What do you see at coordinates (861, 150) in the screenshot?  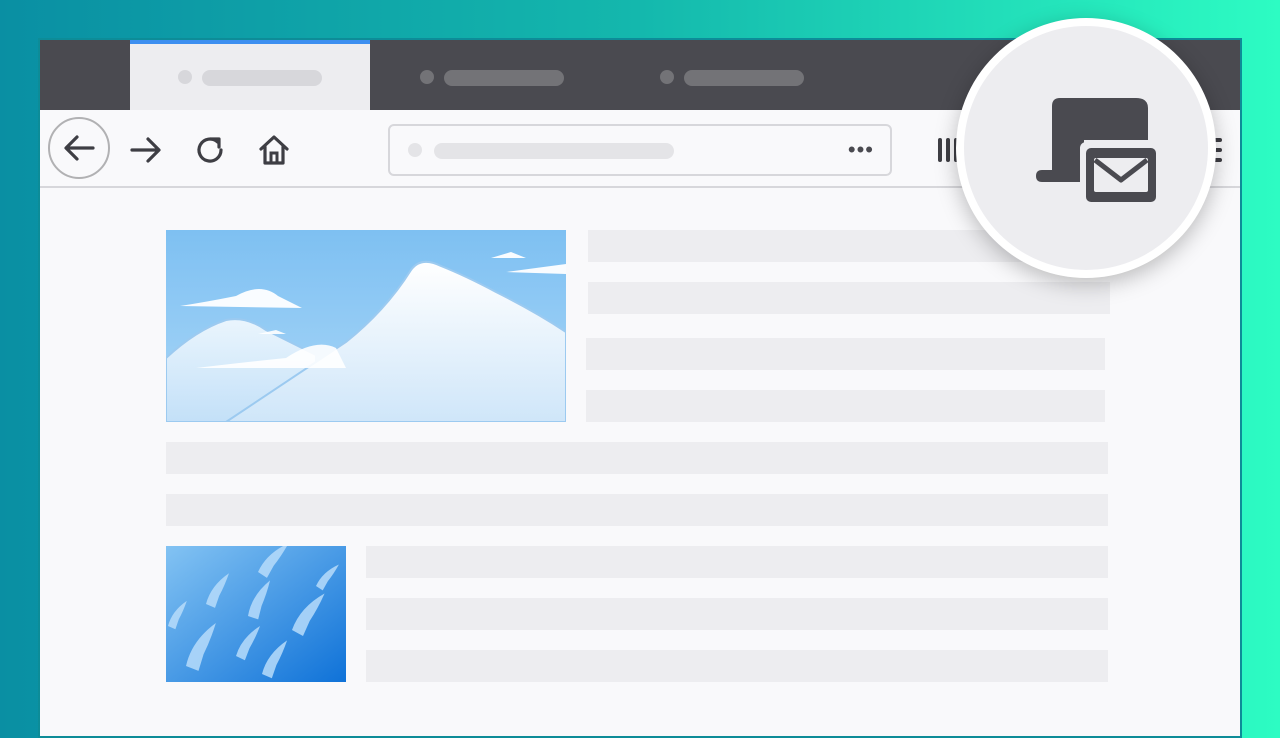 I see `page-actions-button: •••` at bounding box center [861, 150].